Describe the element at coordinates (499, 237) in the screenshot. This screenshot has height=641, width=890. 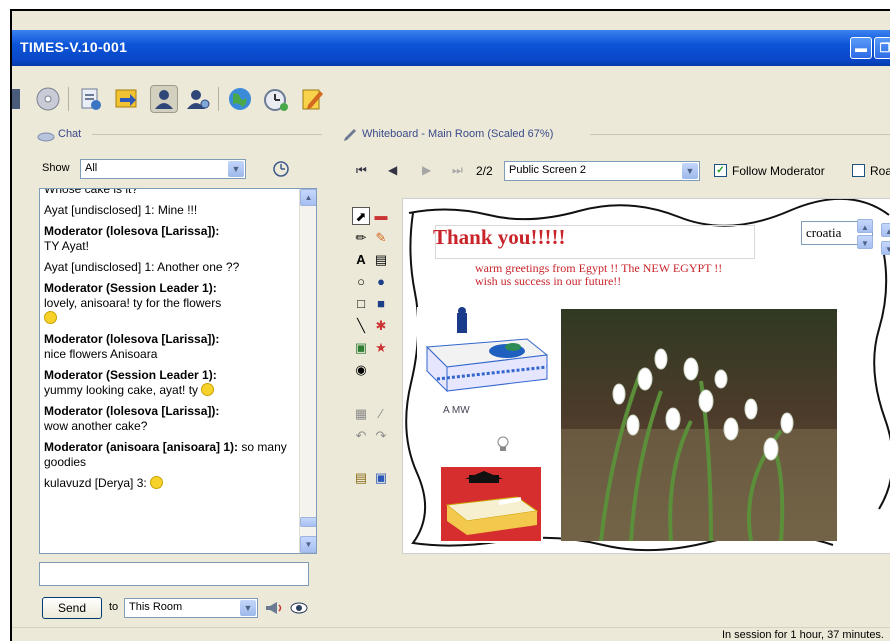
I see `thank-you-heading: Thank you!!!!!` at that location.